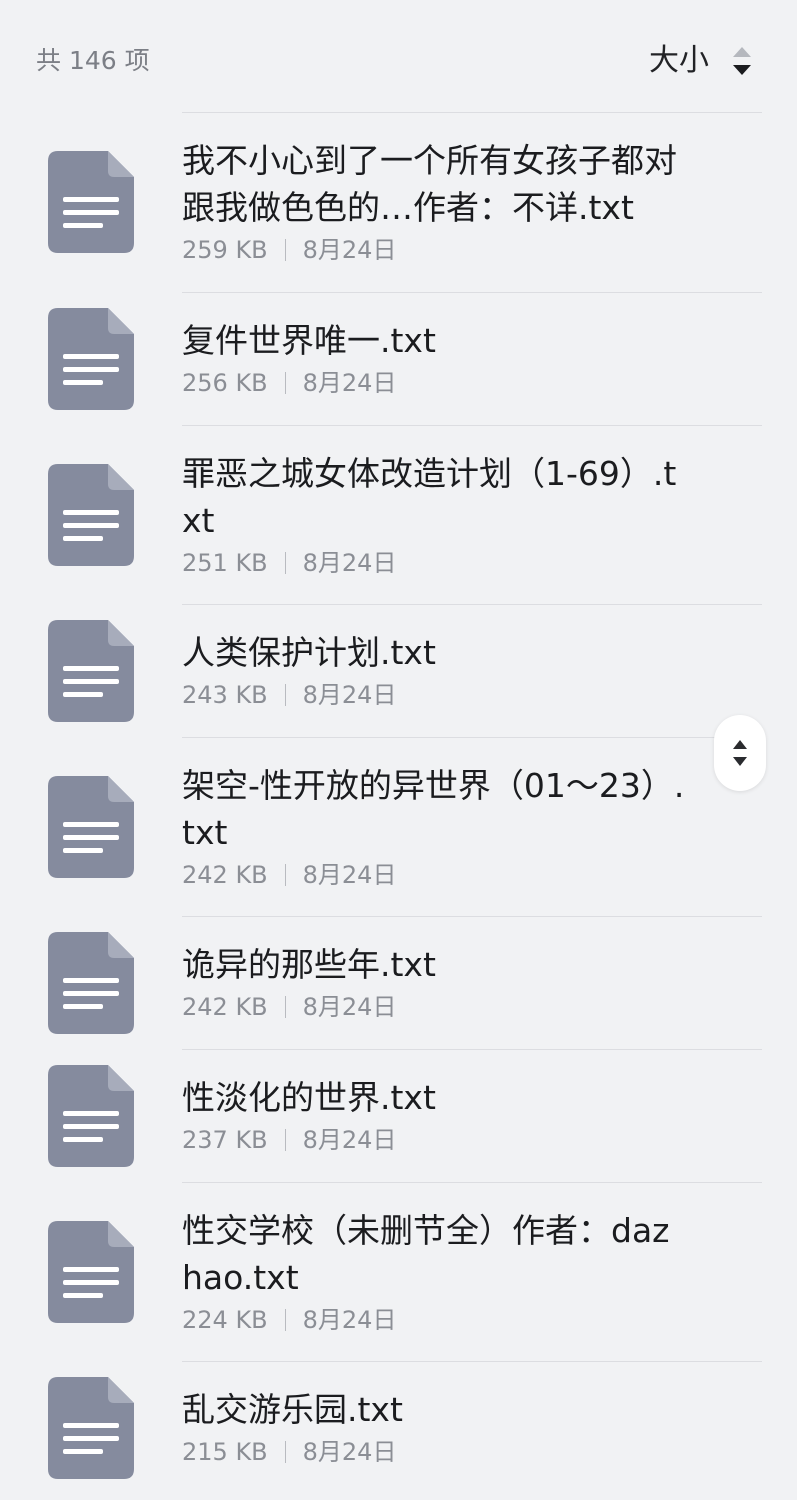 The image size is (797, 1500). Describe the element at coordinates (93, 60) in the screenshot. I see `item-count: 共 146 项` at that location.